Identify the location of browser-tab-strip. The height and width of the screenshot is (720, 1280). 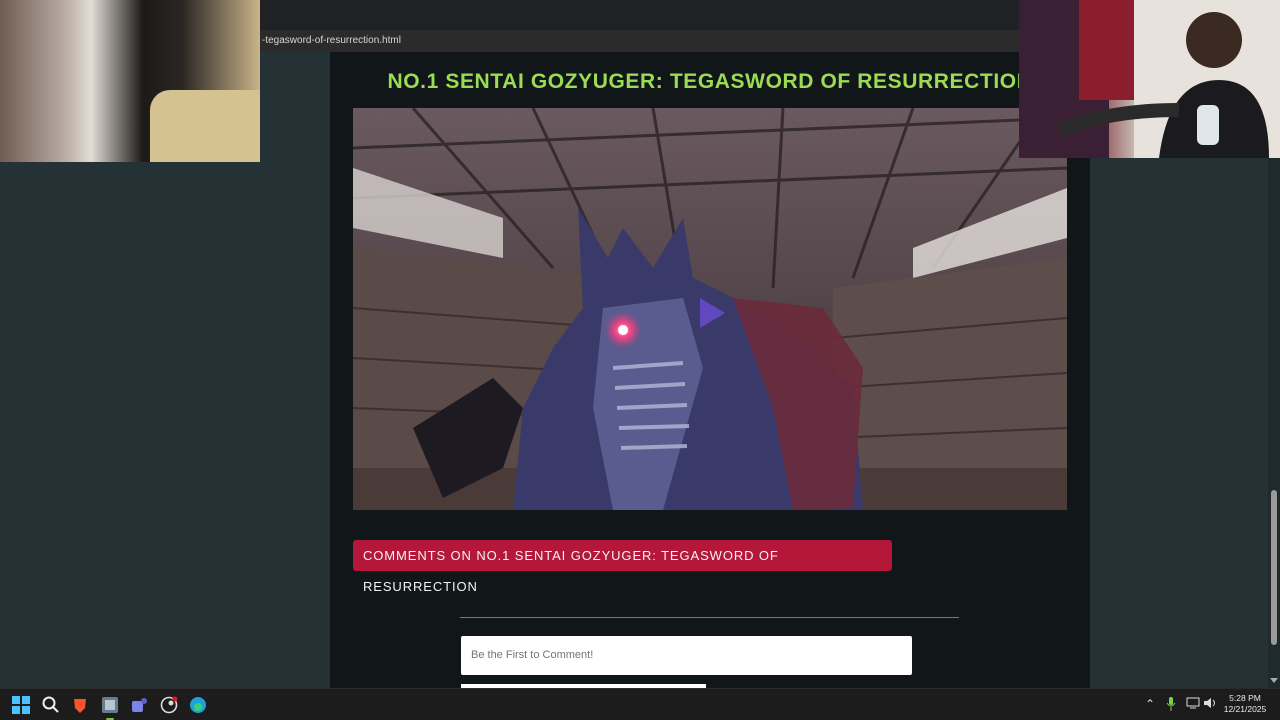
(640, 15).